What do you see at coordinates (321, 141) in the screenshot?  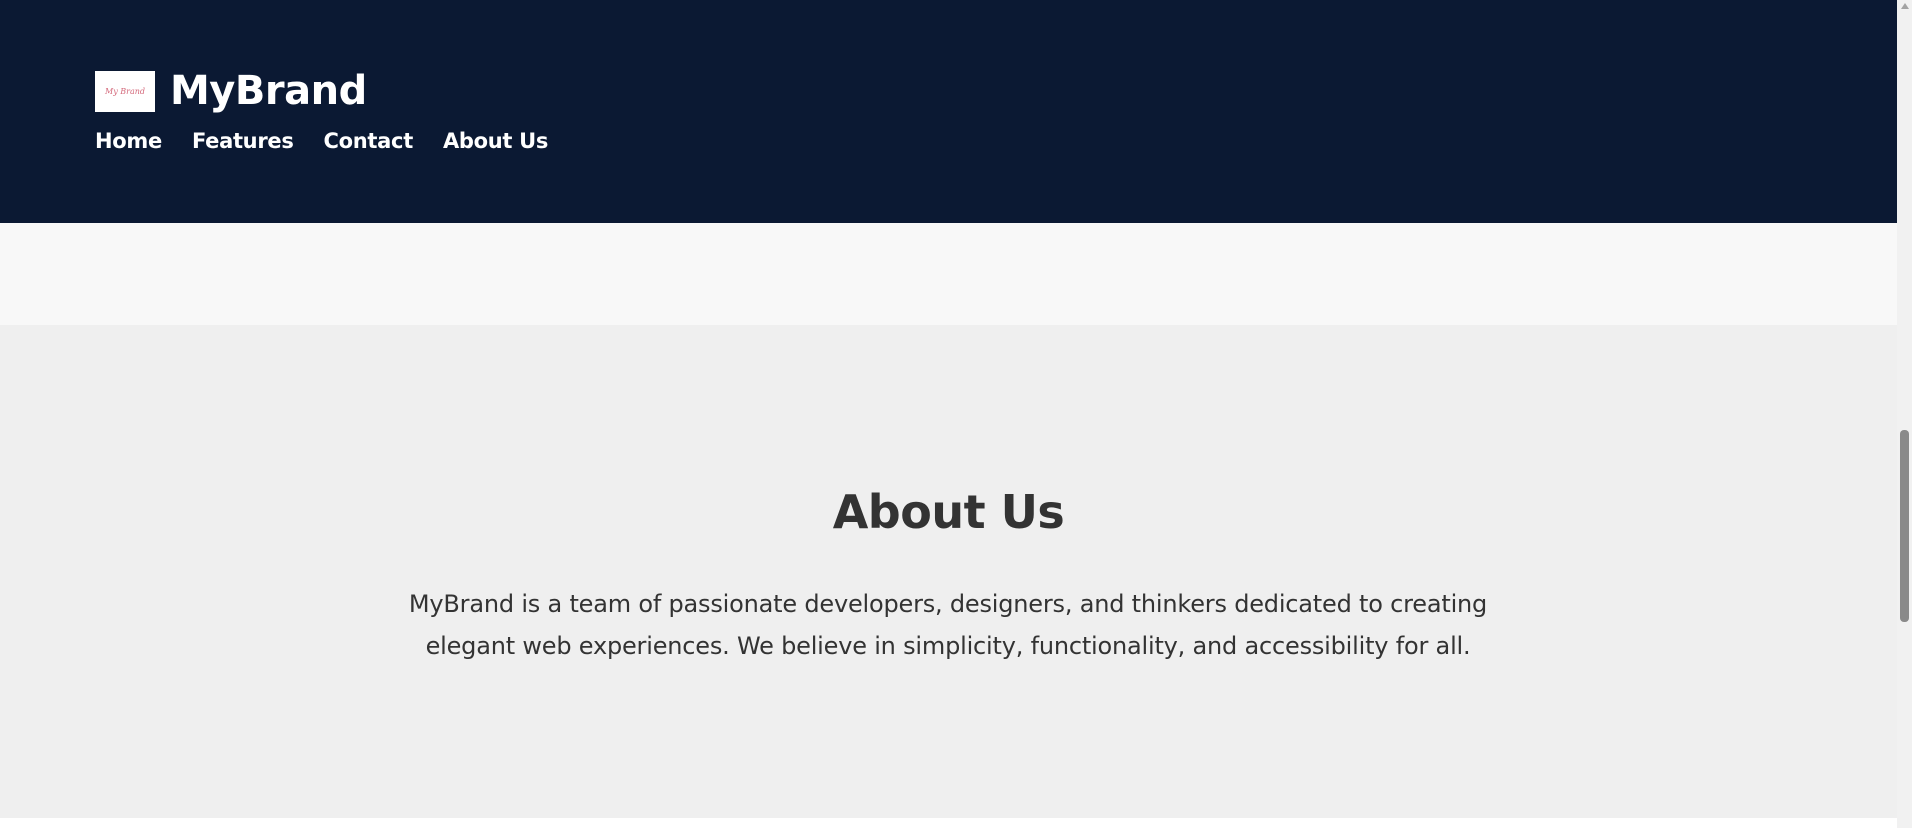 I see `main-nav: Home Features Contact About Us` at bounding box center [321, 141].